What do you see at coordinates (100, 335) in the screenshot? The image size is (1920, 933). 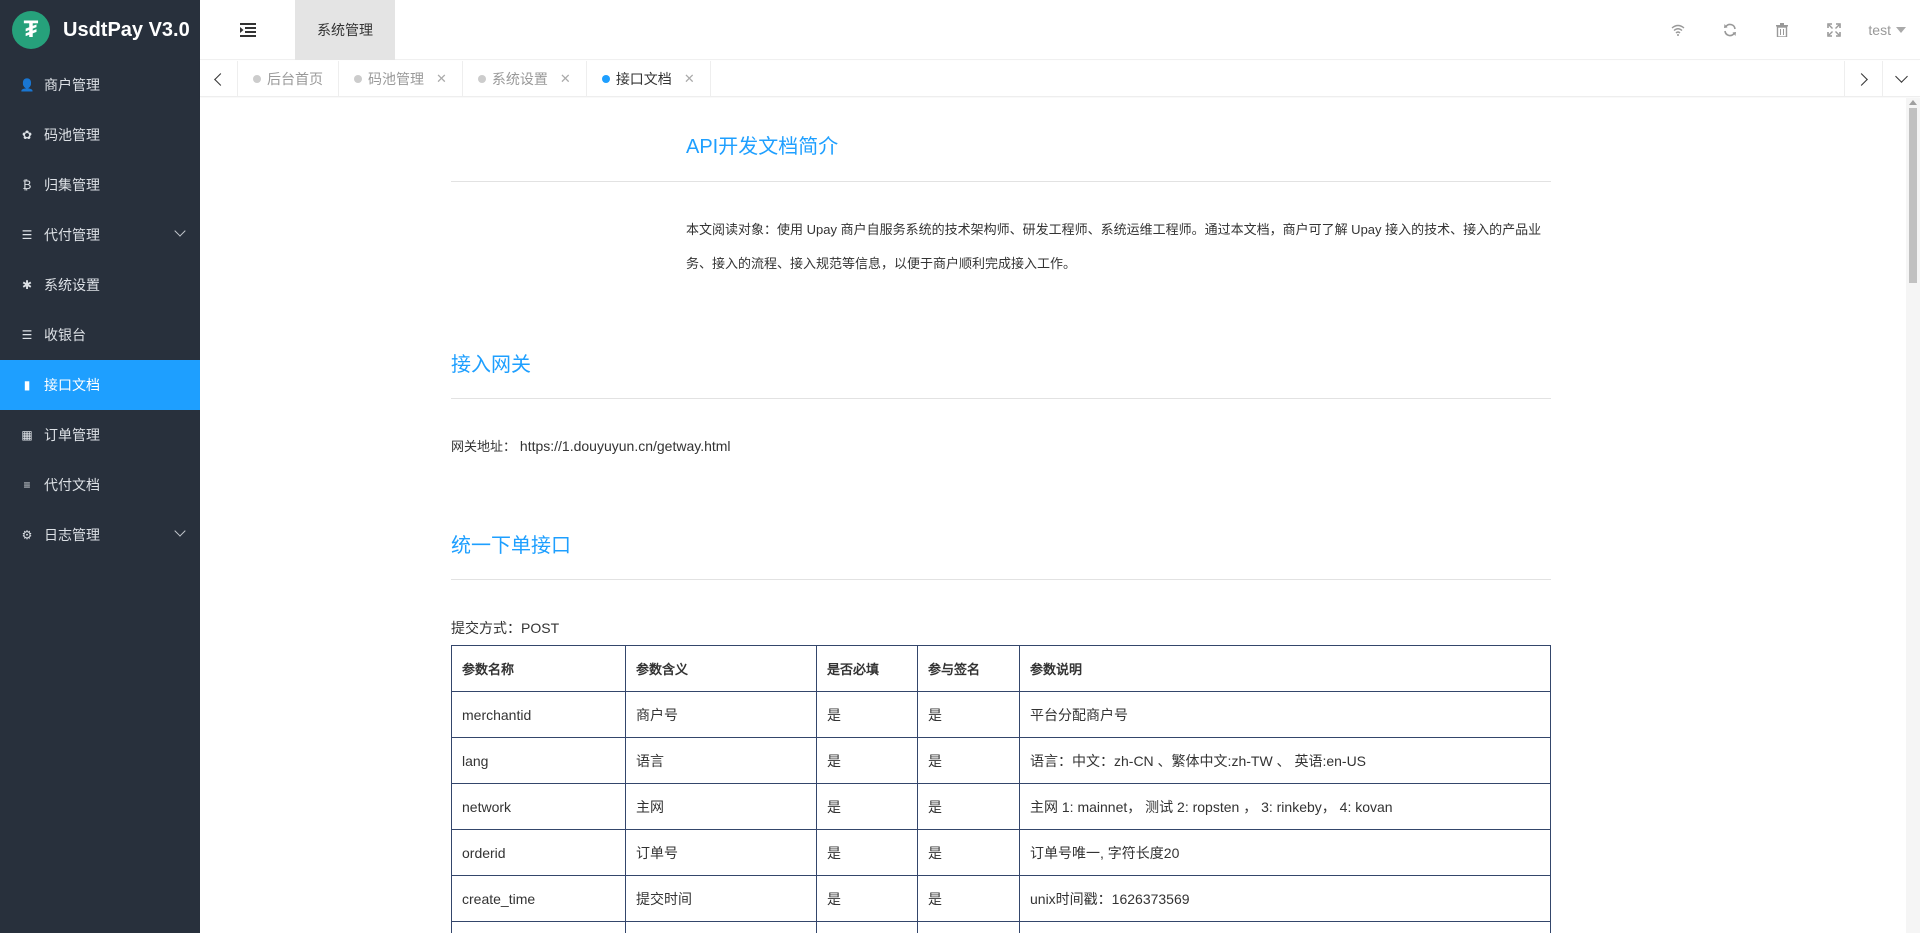 I see `sidebar-item: ☰ 收银台` at bounding box center [100, 335].